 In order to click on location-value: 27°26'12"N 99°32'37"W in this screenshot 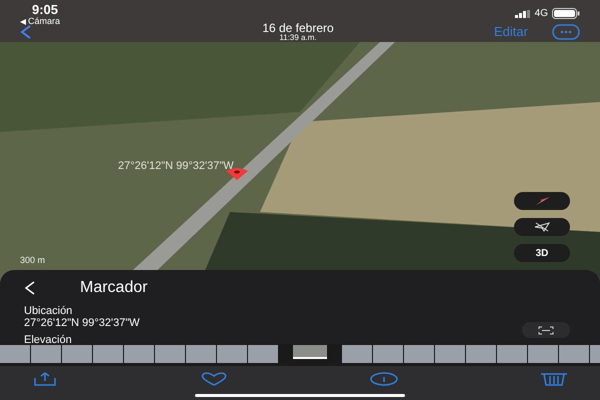, I will do `click(82, 323)`.